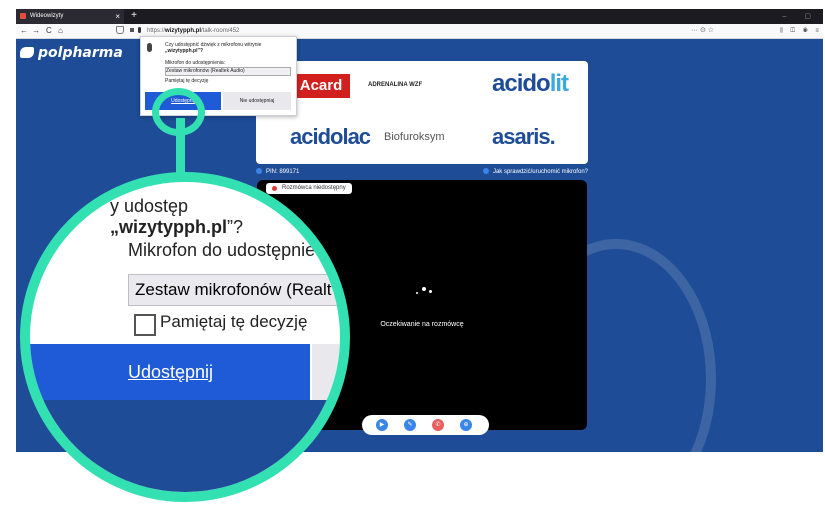 This screenshot has height=524, width=825. I want to click on url-actions: ··· ⊙ ☆, so click(702, 31).